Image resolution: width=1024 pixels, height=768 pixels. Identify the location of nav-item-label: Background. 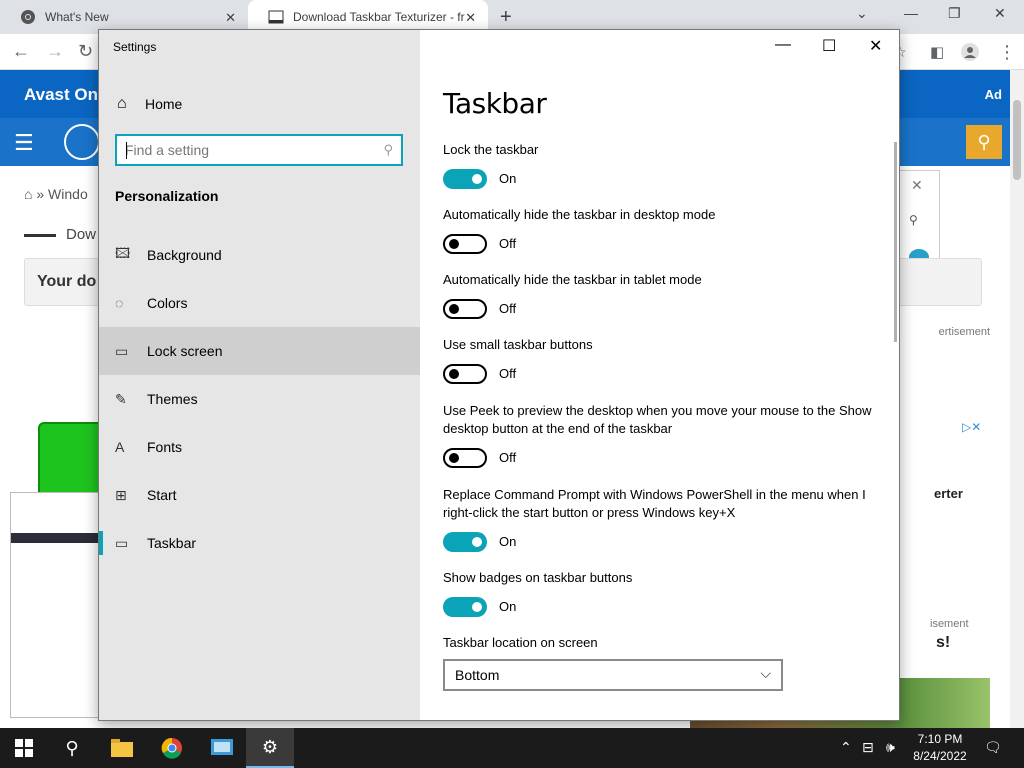
(184, 255).